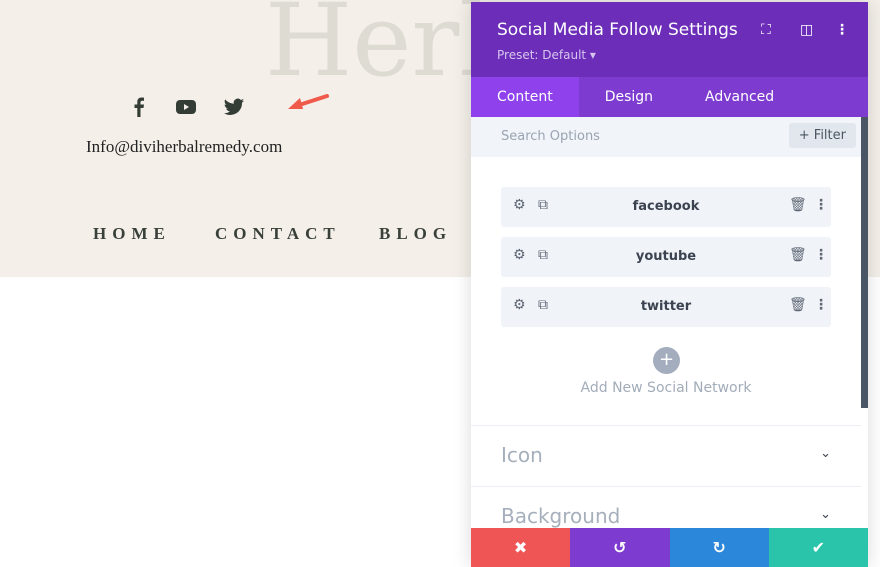 This screenshot has height=567, width=880. I want to click on network-item-facebook: ⚙ ⧉ facebook 🗑 ⋮, so click(666, 207).